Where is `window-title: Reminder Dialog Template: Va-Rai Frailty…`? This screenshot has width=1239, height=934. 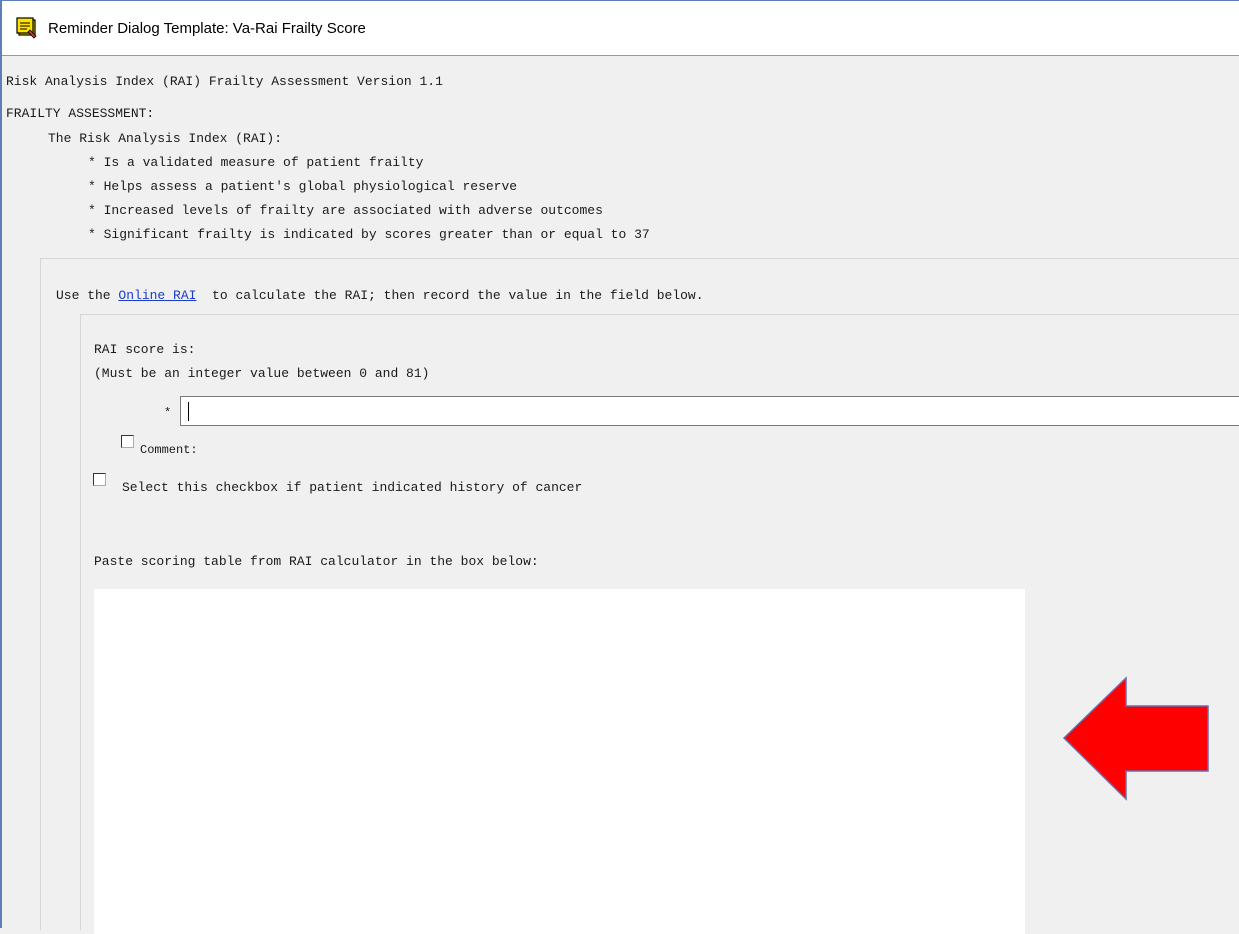
window-title: Reminder Dialog Template: Va-Rai Frailty… is located at coordinates (207, 28).